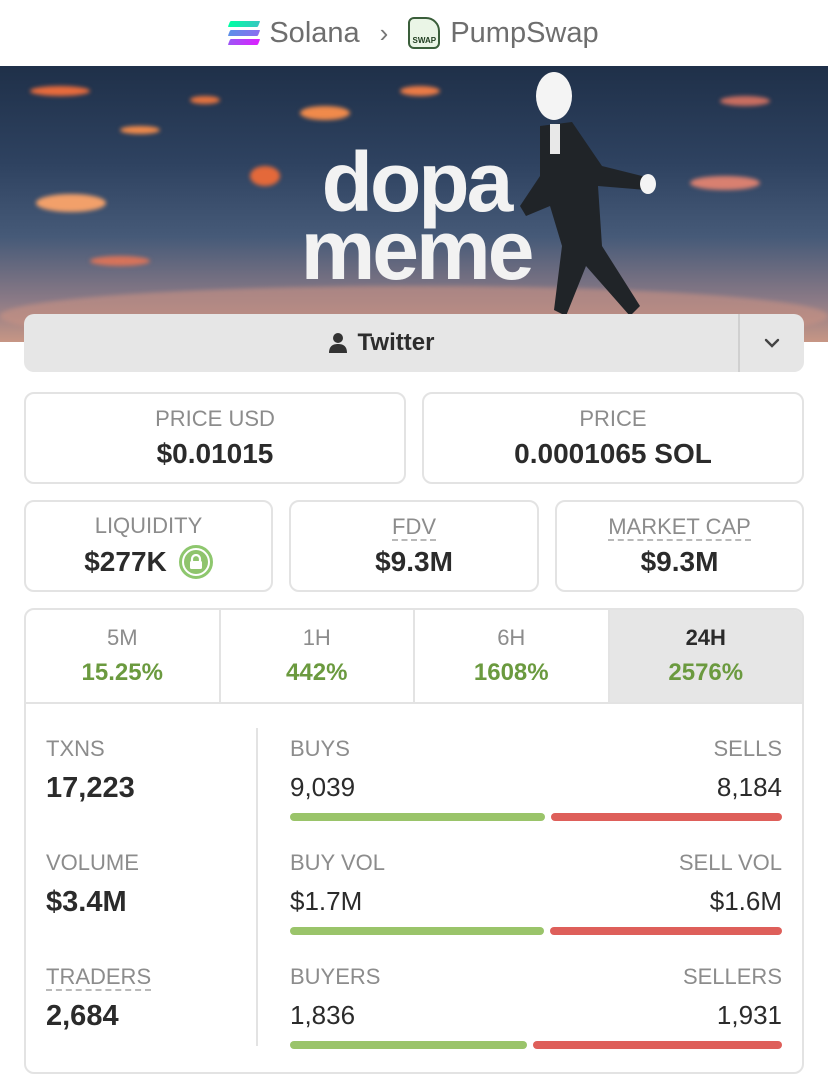 The height and width of the screenshot is (1084, 828). I want to click on price-usd-card: PRICE USD $0.01015, so click(215, 438).